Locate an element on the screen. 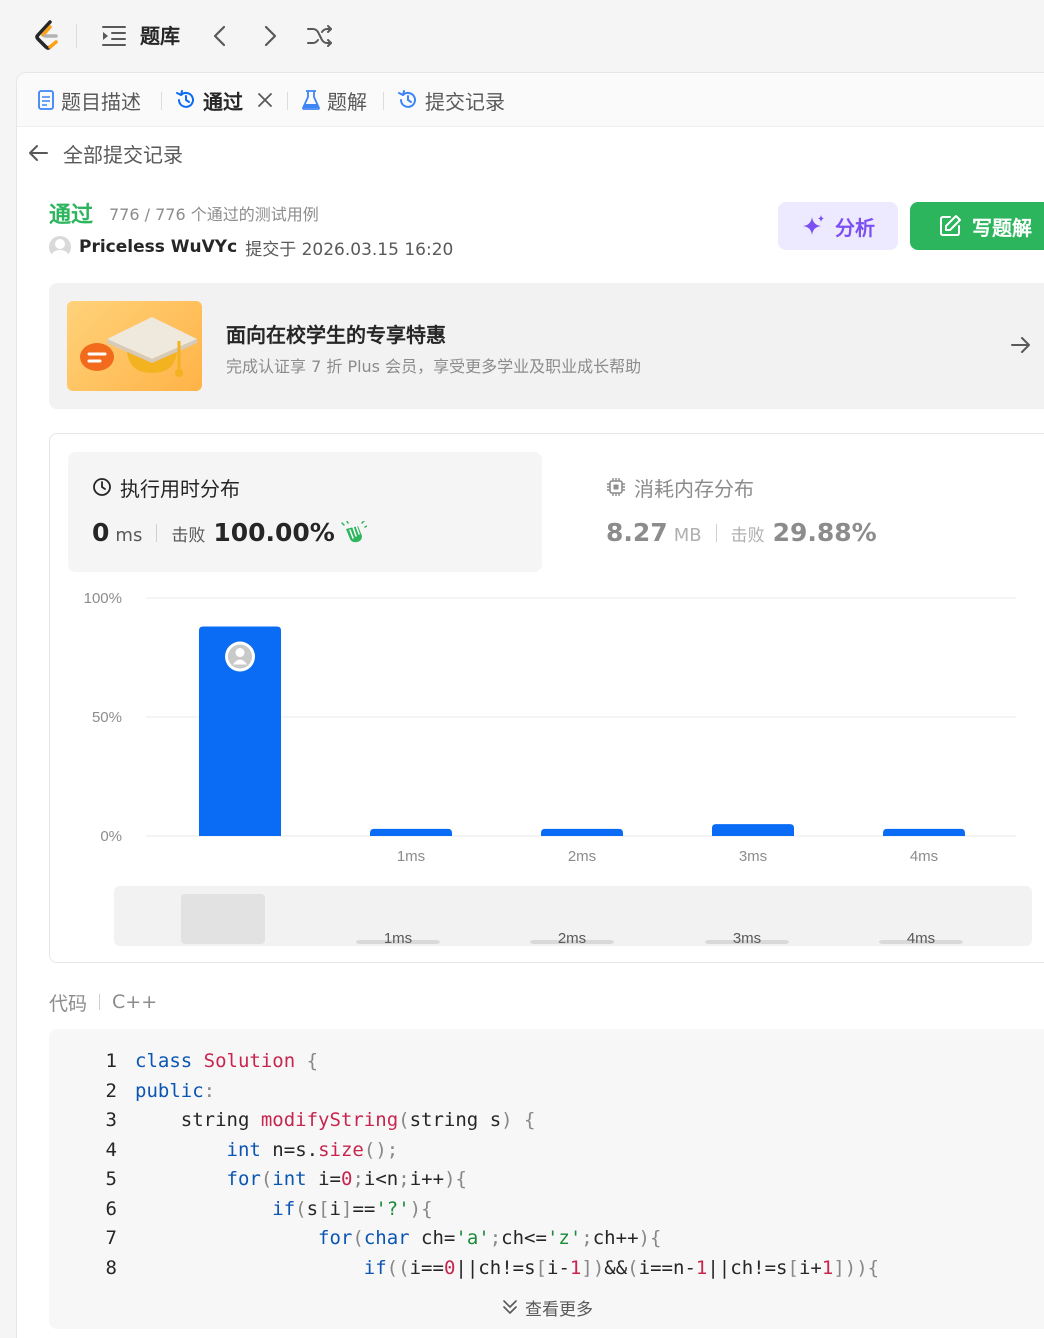  memory-title: 消耗内存分布 is located at coordinates (680, 487).